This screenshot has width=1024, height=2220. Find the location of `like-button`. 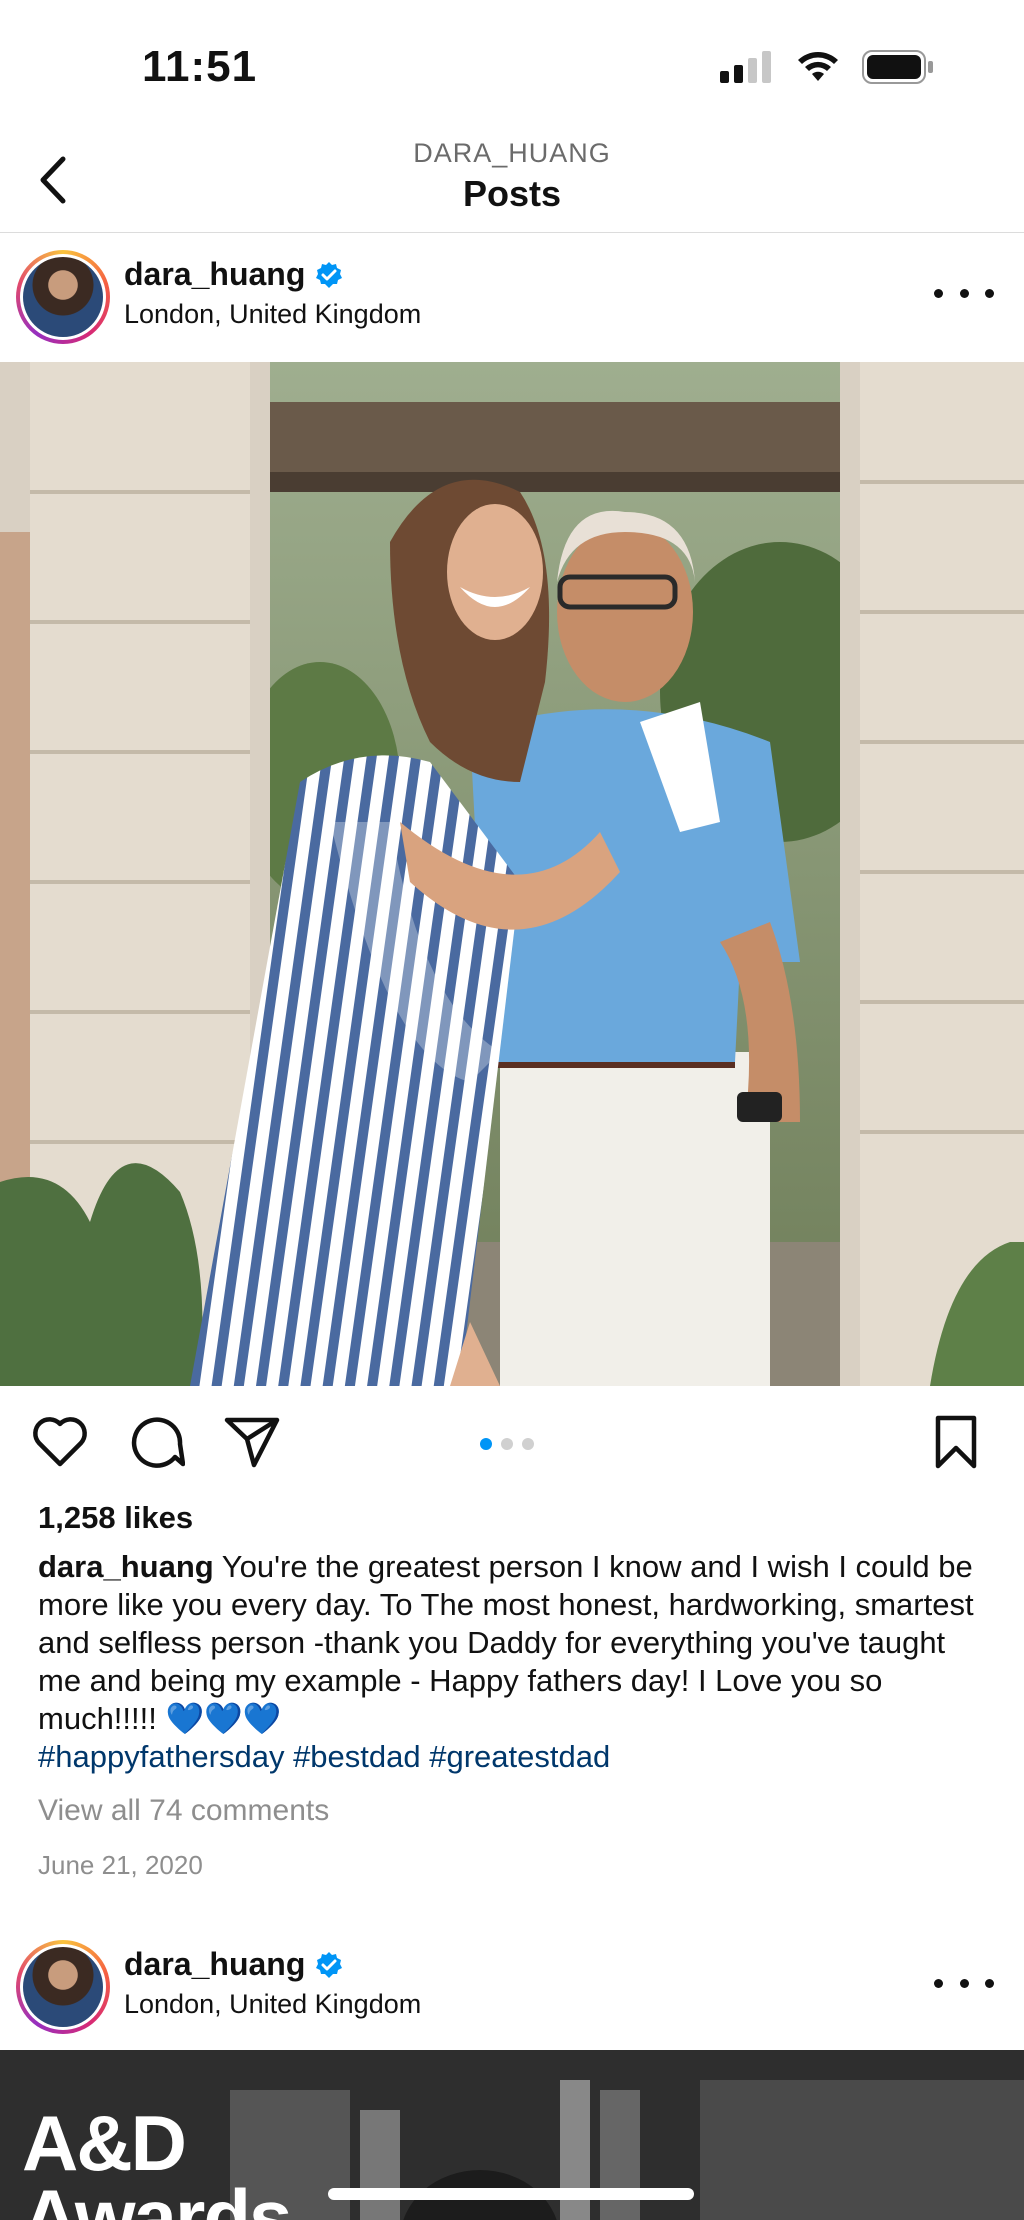

like-button is located at coordinates (60, 1442).